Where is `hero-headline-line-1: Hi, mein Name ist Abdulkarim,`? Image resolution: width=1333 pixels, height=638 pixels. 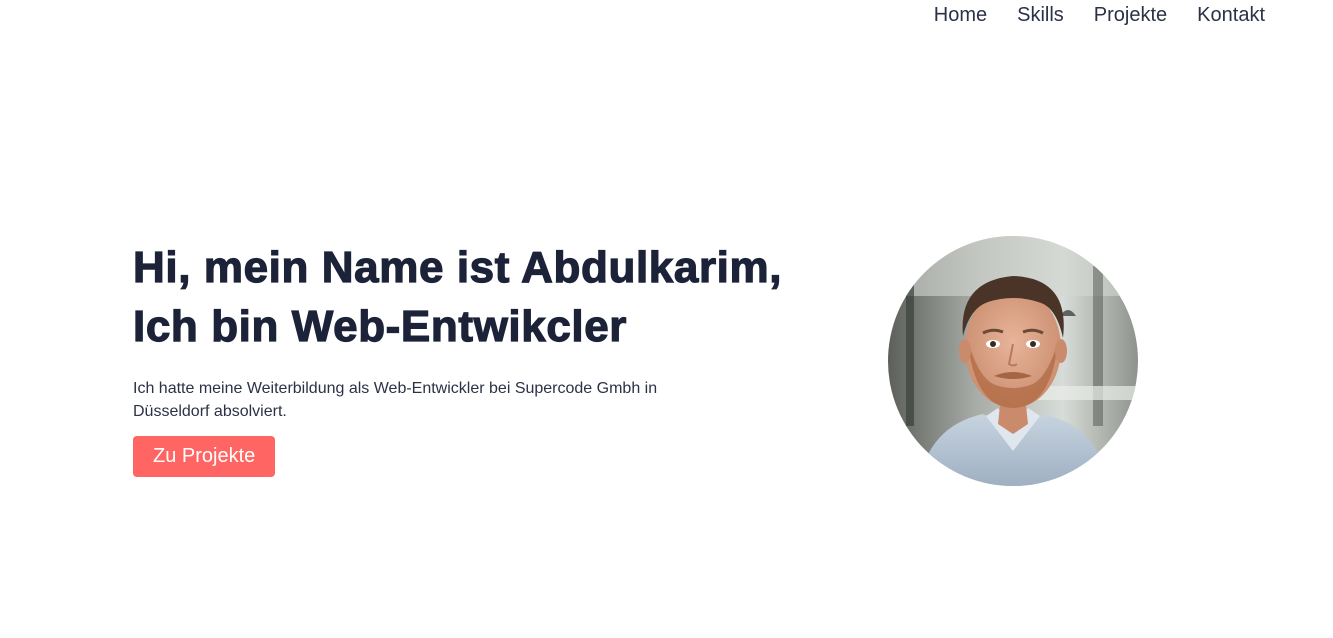 hero-headline-line-1: Hi, mein Name ist Abdulkarim, is located at coordinates (457, 267).